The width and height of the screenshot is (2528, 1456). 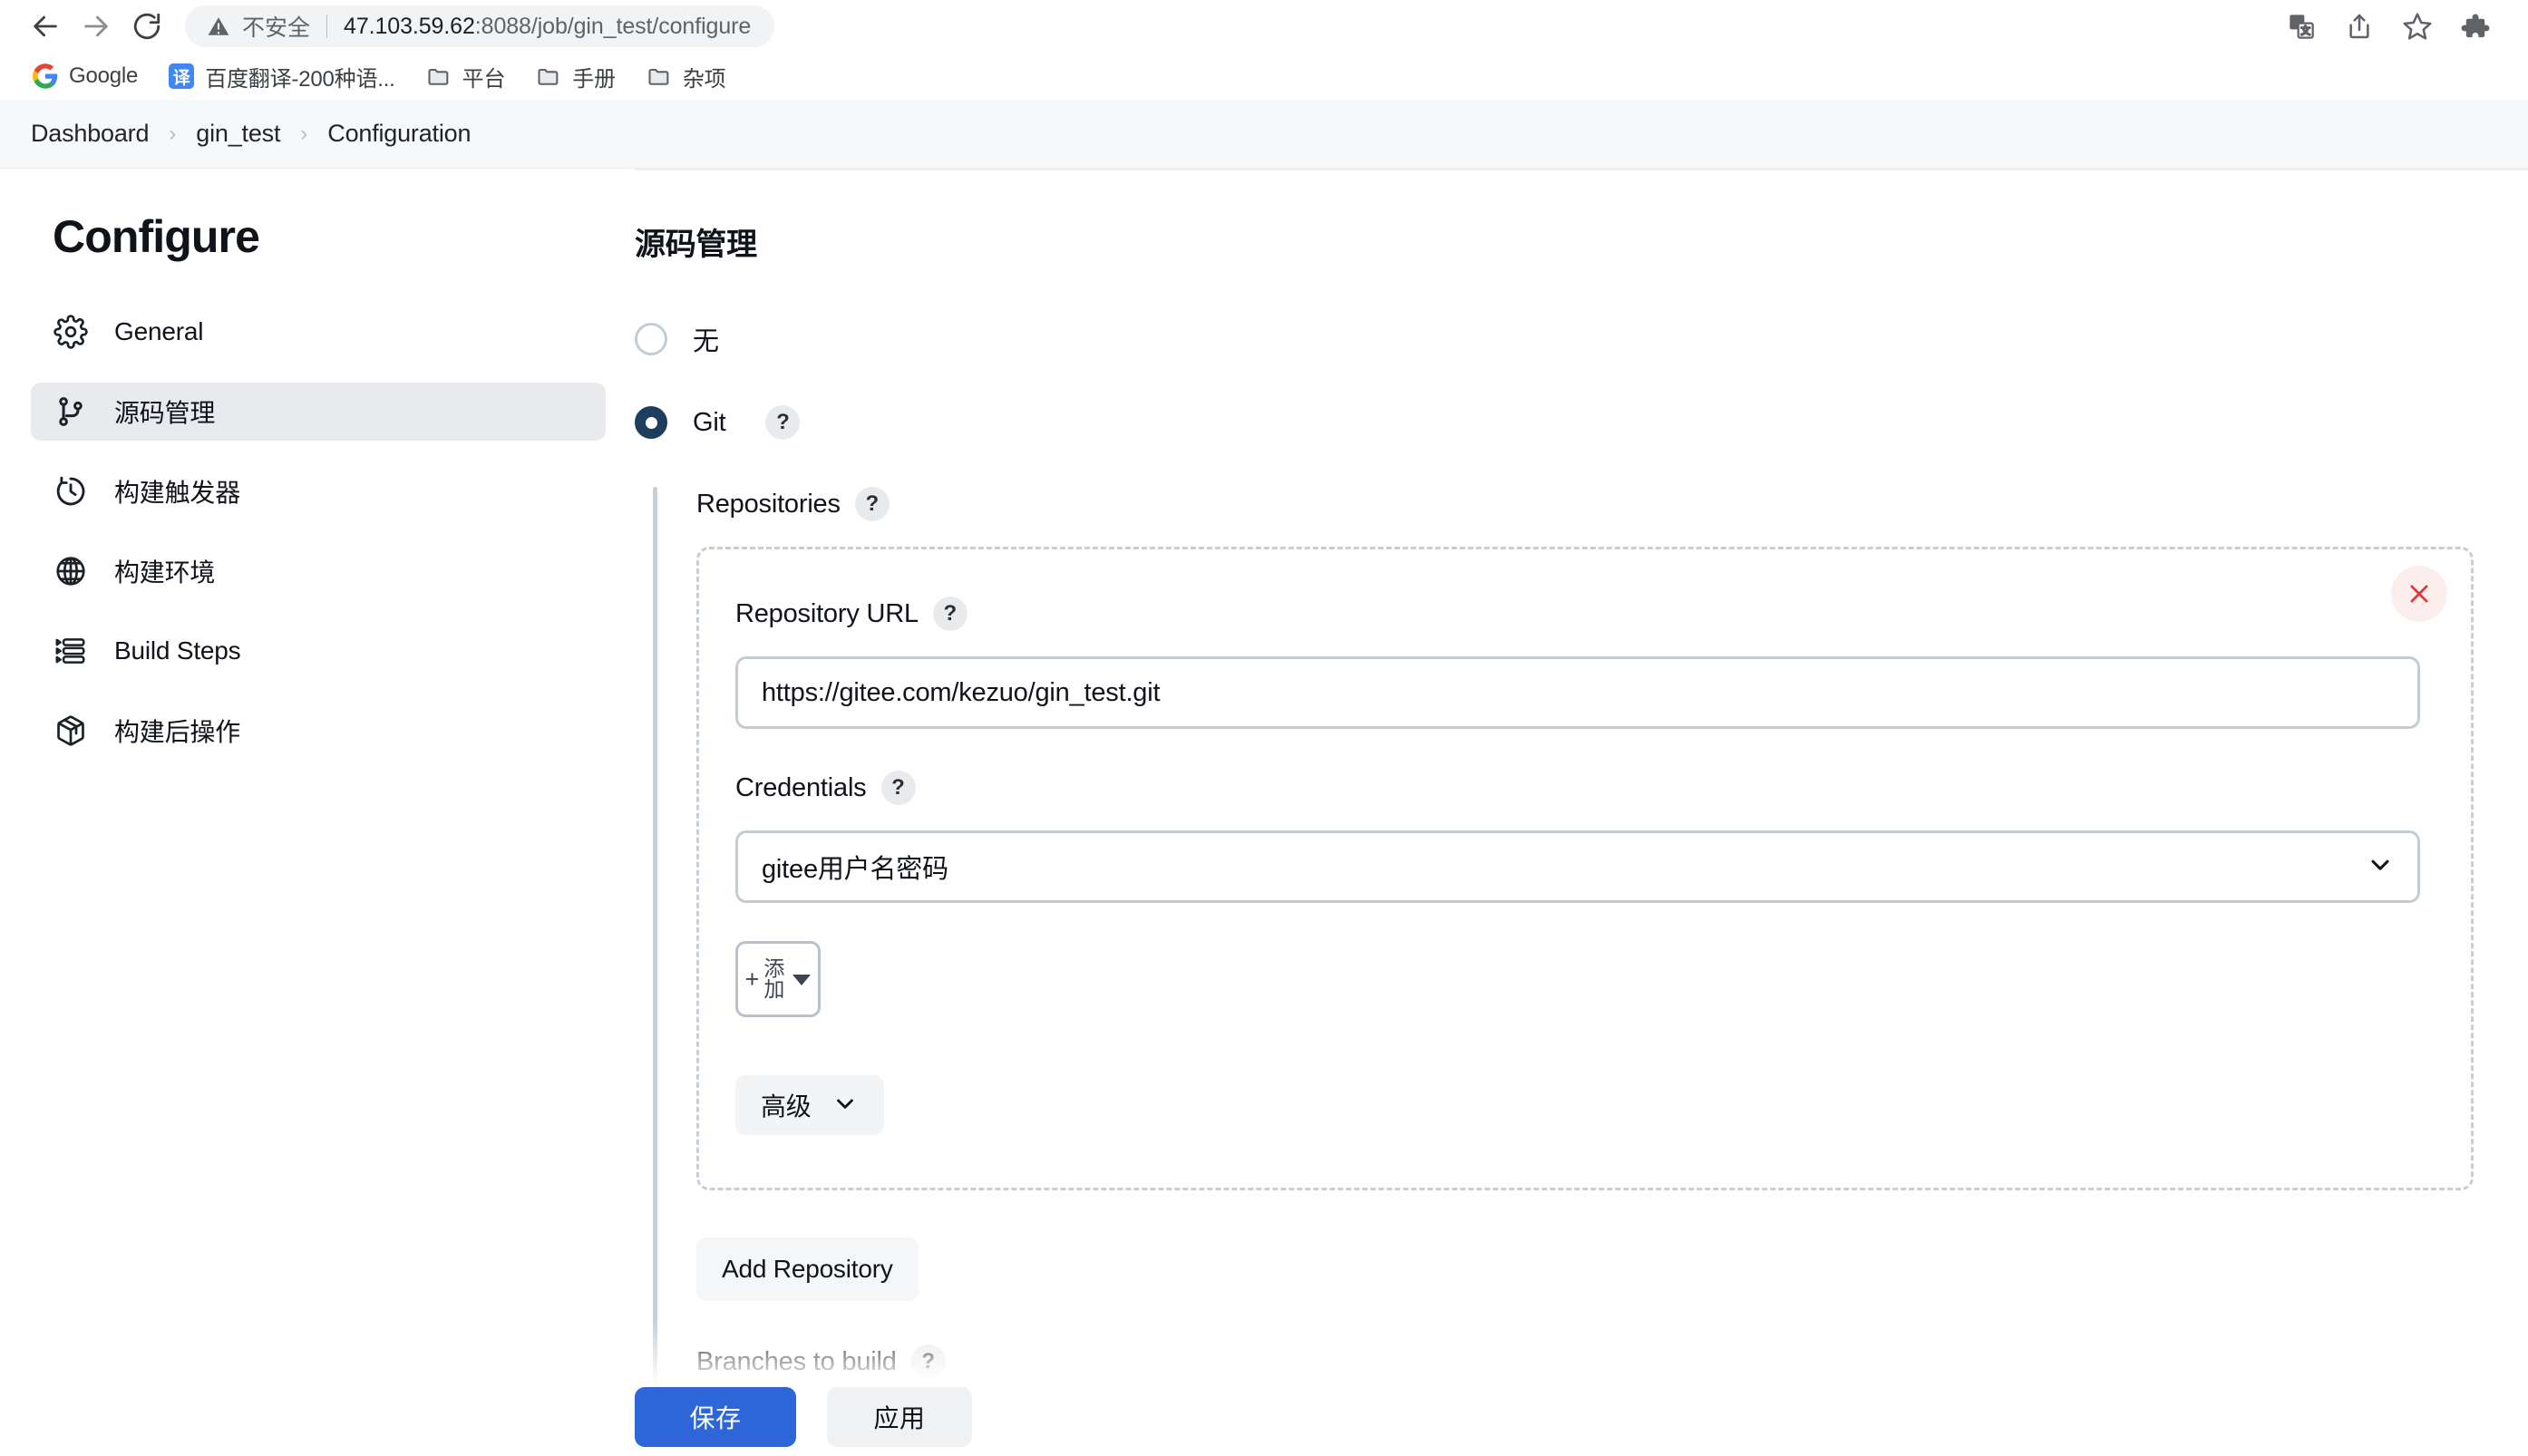 What do you see at coordinates (928, 1361) in the screenshot?
I see `help-icon-branches: ?` at bounding box center [928, 1361].